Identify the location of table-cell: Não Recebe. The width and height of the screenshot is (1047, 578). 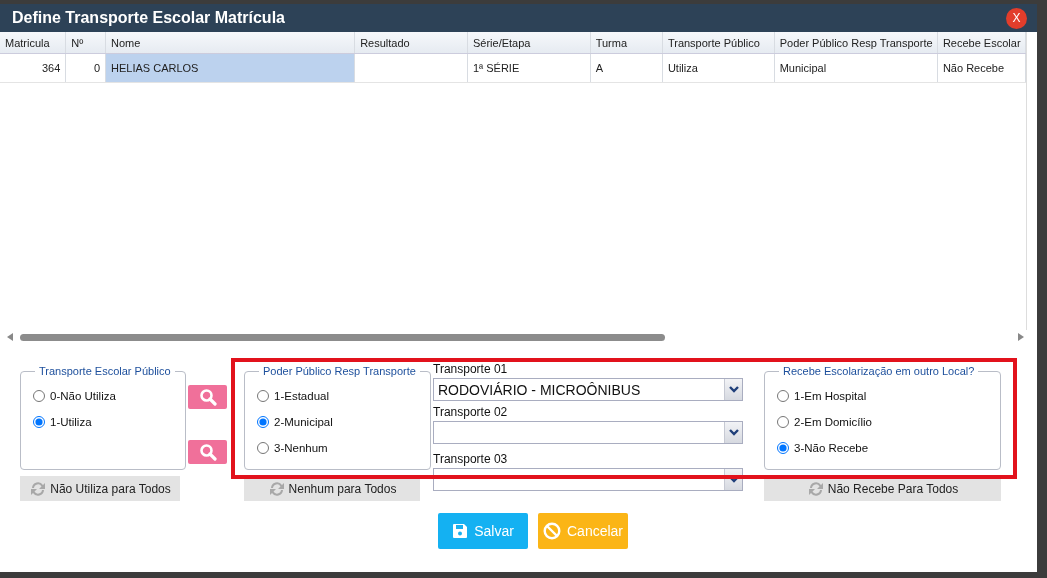
(981, 68).